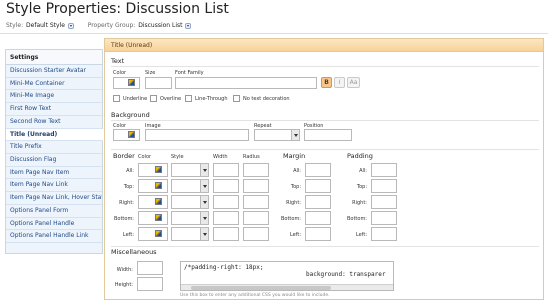 The image size is (548, 300). Describe the element at coordinates (160, 25) in the screenshot. I see `property-group-value: Discussion List` at that location.